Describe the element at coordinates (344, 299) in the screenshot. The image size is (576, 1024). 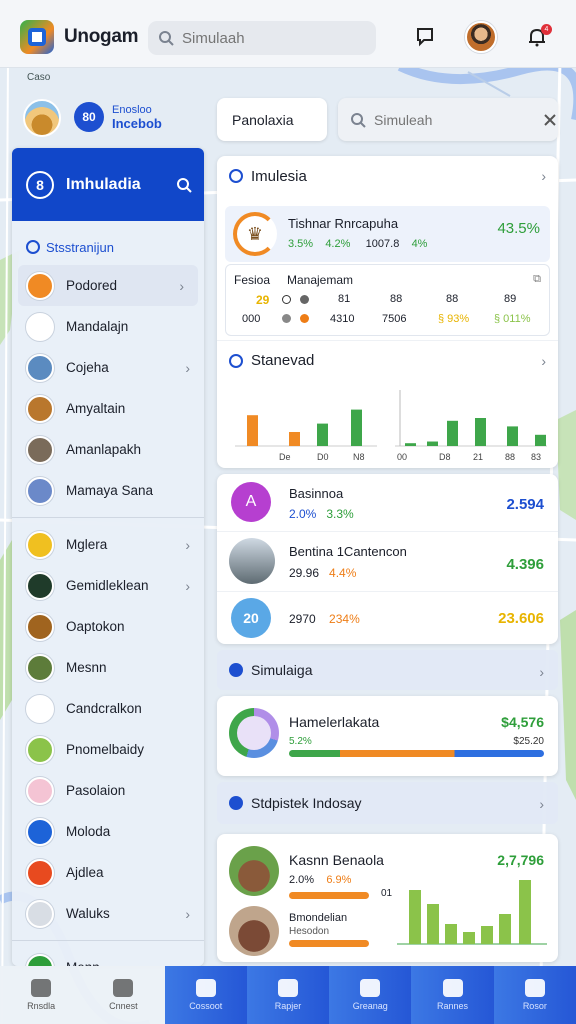
I see `table-cell: 81` at that location.